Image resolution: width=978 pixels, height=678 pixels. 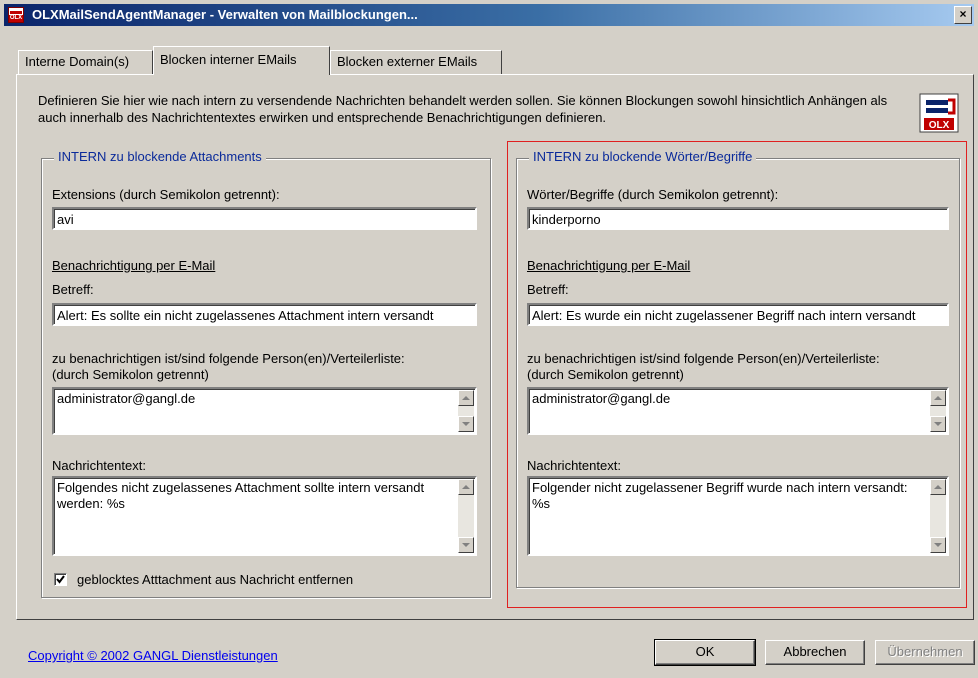 I want to click on attachments-notify-heading: Benachrichtigung per E-Mail, so click(x=134, y=265).